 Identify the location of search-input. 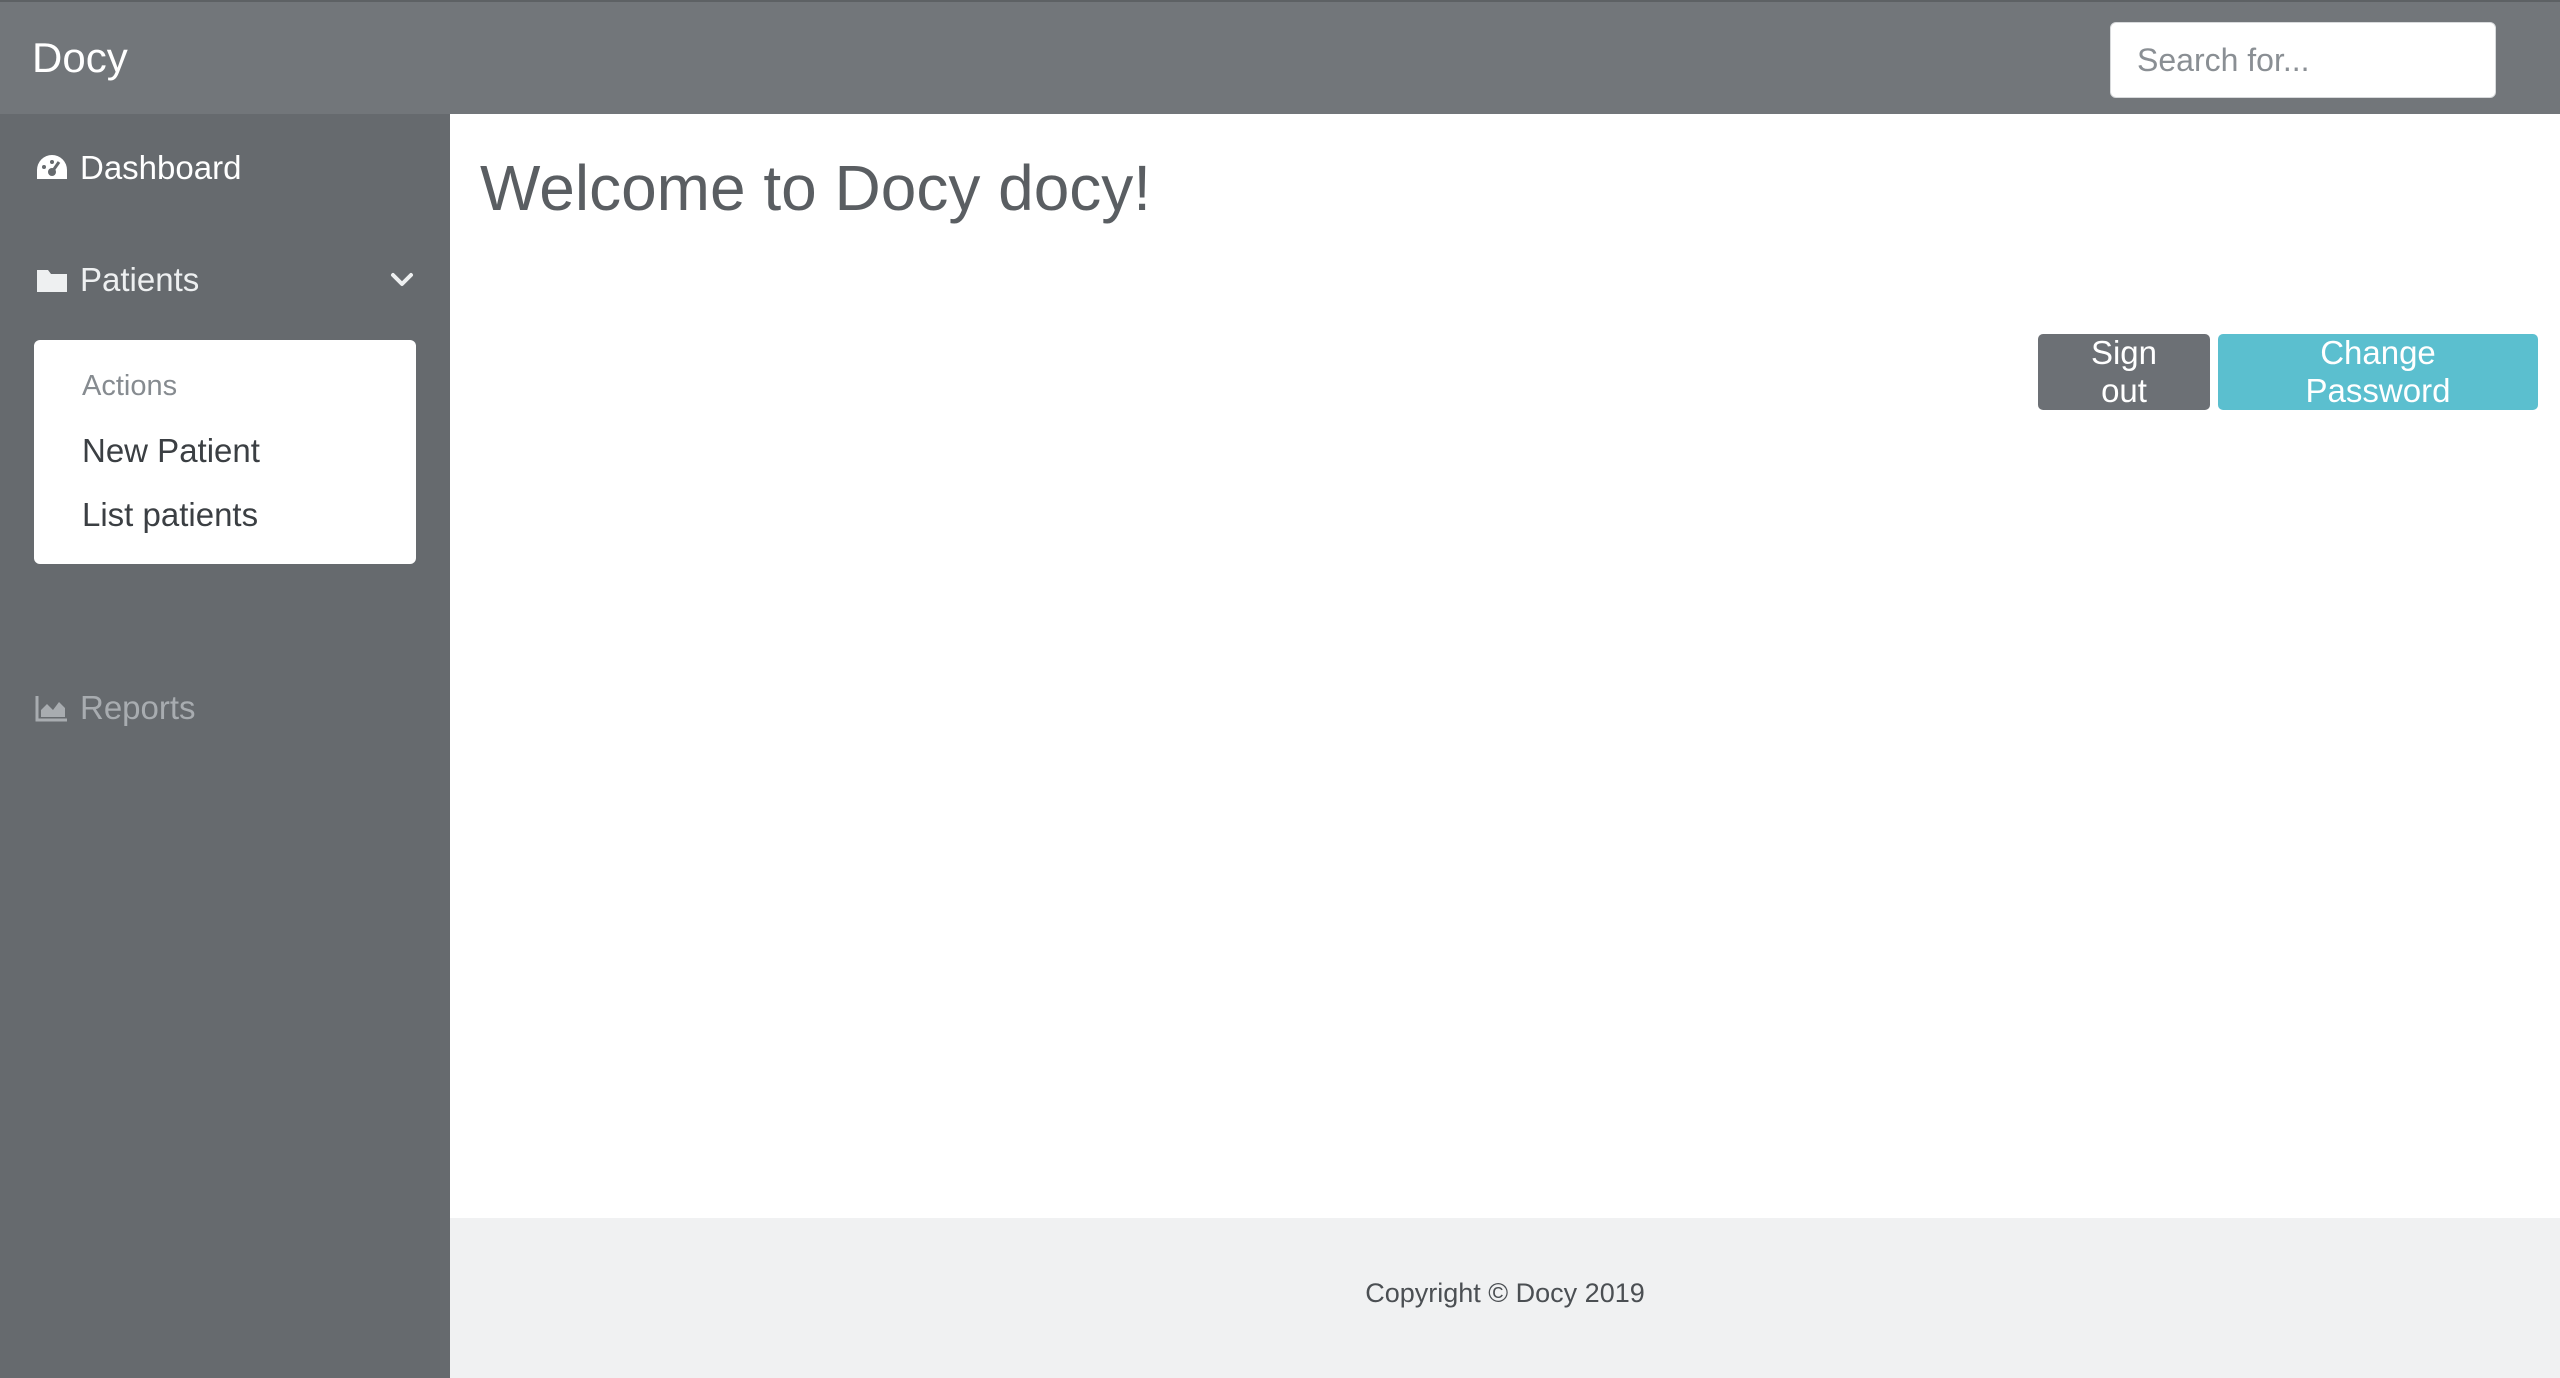
(2303, 60).